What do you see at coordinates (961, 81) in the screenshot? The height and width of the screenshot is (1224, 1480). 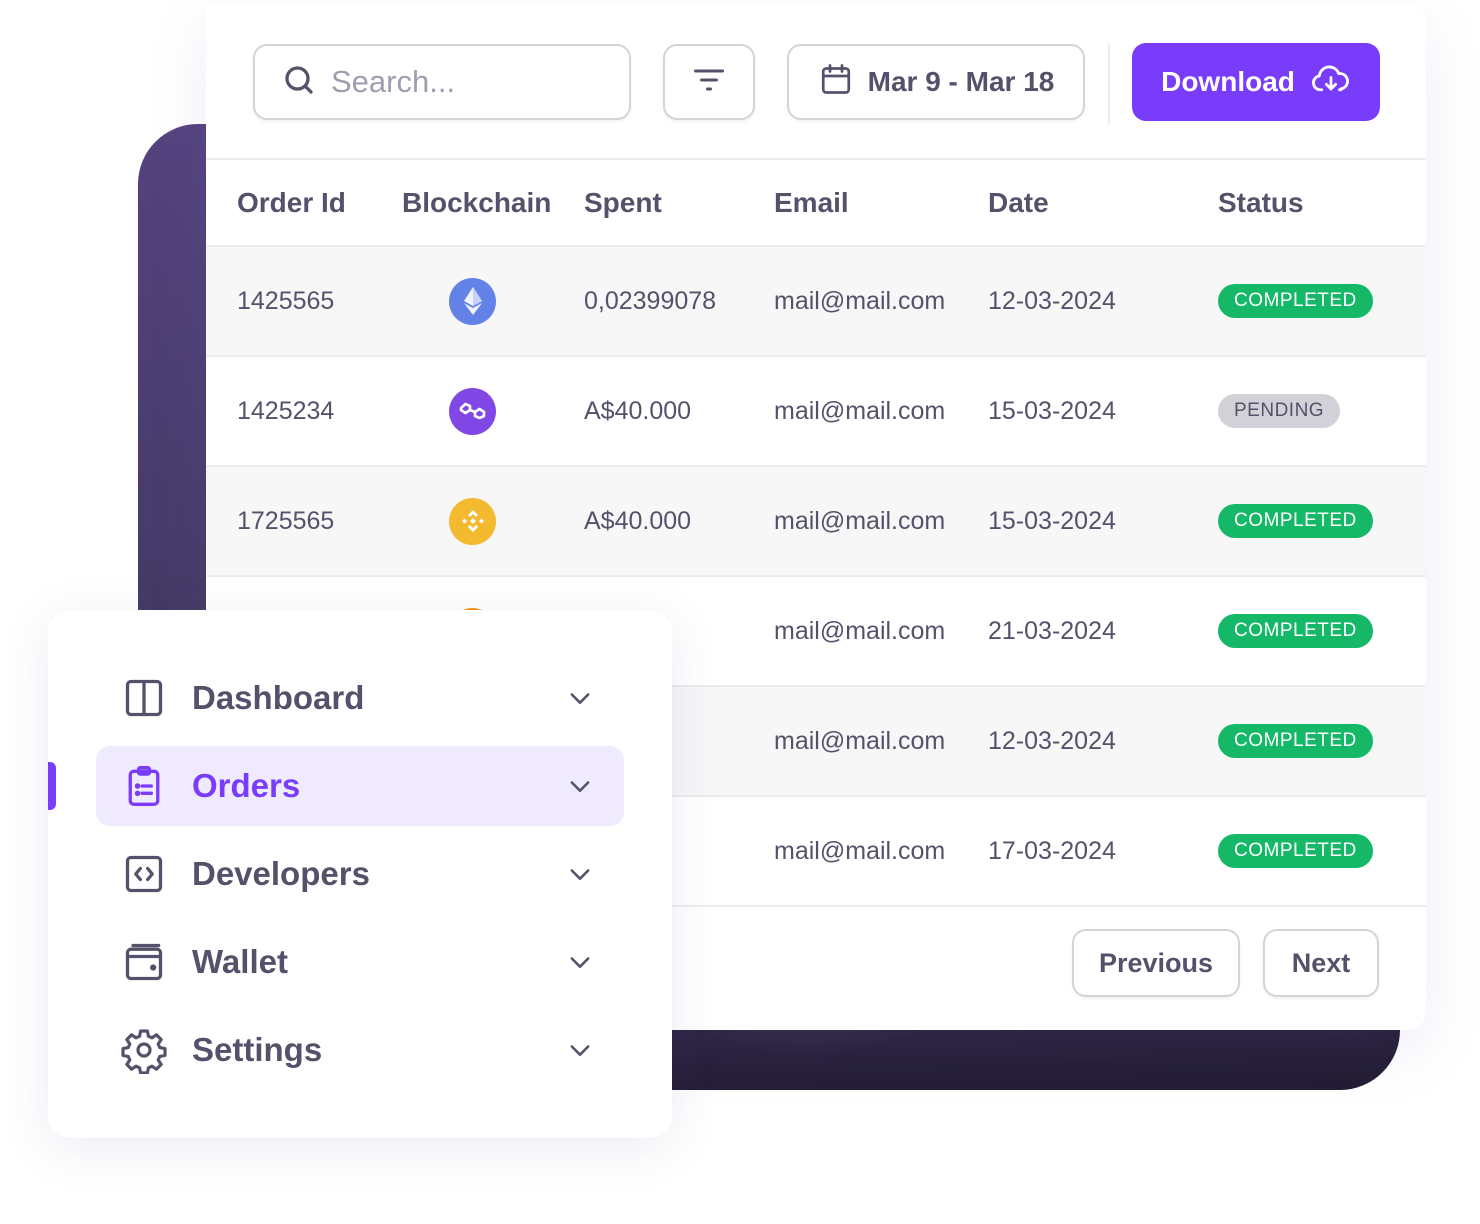 I see `date-range-label: Mar 9 - Mar 18` at bounding box center [961, 81].